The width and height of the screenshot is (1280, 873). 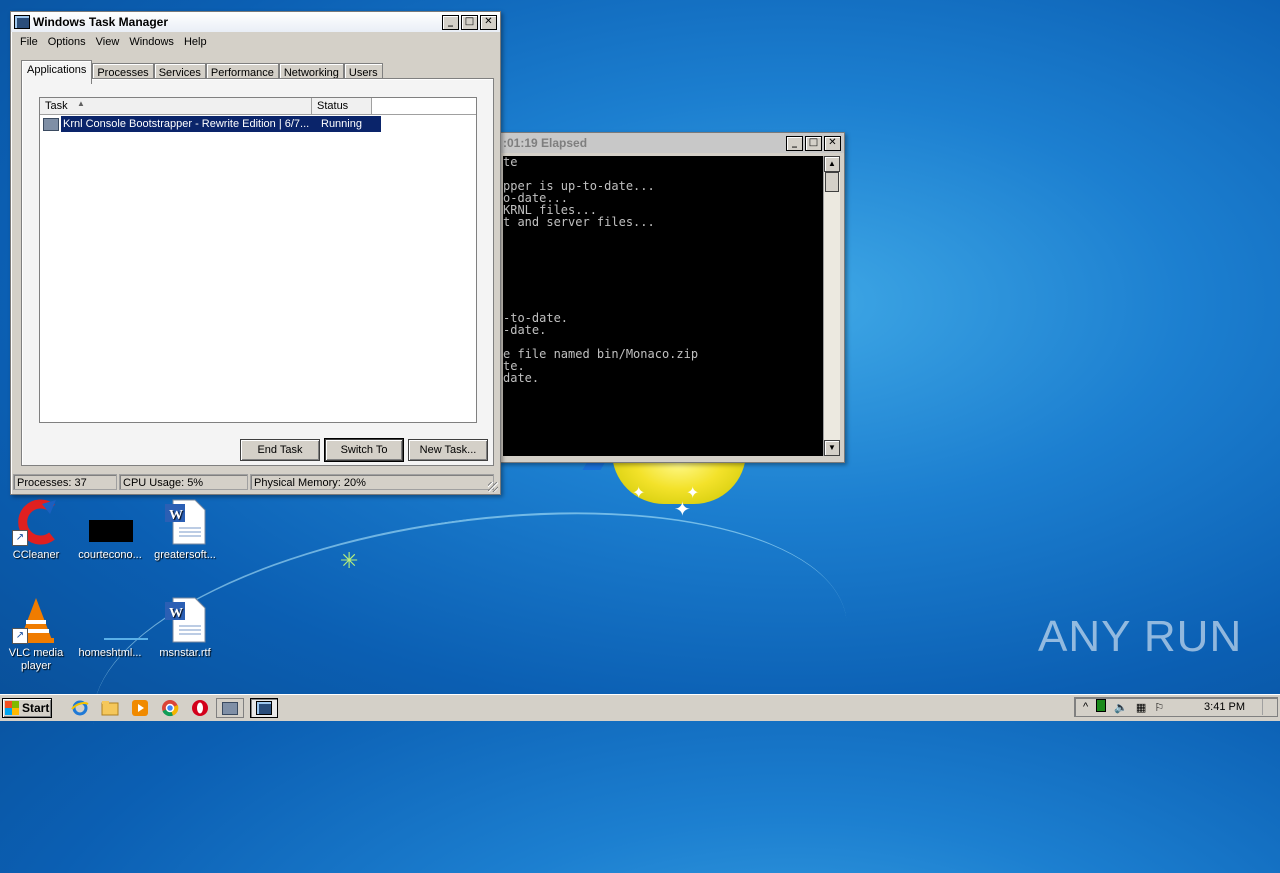 I want to click on menu-bar: File Options View Windows Help, so click(x=255, y=42).